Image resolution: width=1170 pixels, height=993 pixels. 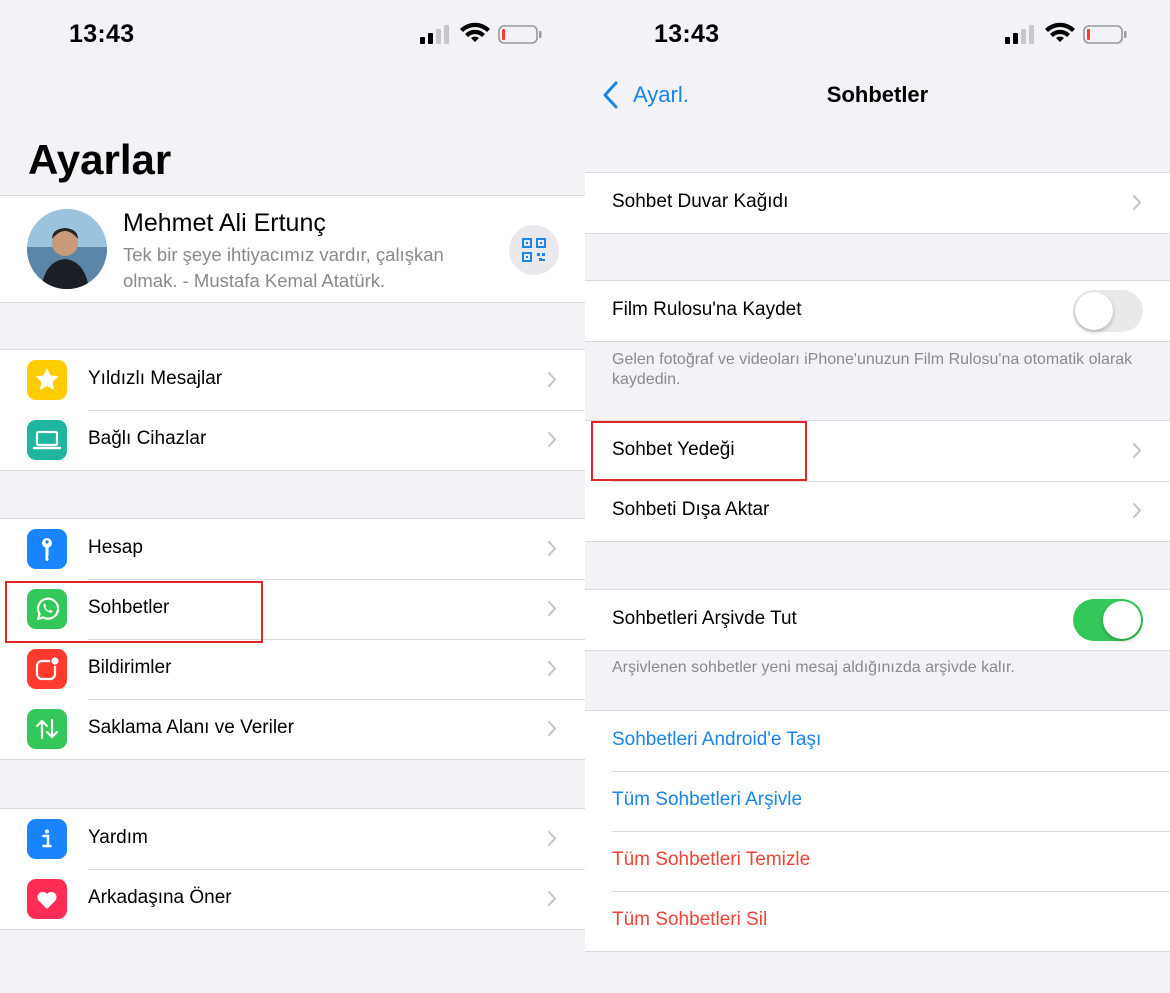 I want to click on qr-code-button, so click(x=534, y=250).